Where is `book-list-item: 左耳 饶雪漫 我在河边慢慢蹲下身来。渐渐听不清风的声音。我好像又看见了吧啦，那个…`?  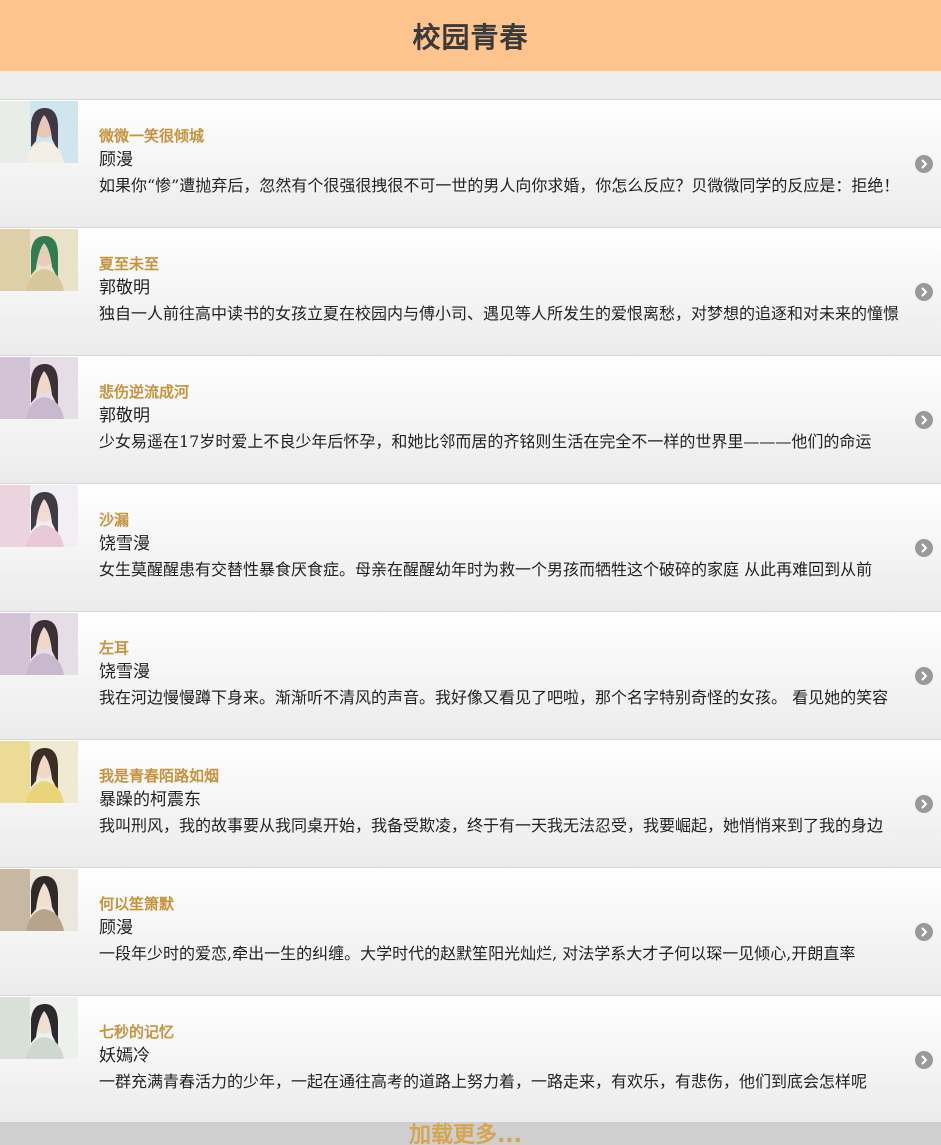
book-list-item: 左耳 饶雪漫 我在河边慢慢蹲下身来。渐渐听不清风的声音。我好像又看见了吧啦，那个… is located at coordinates (470, 675).